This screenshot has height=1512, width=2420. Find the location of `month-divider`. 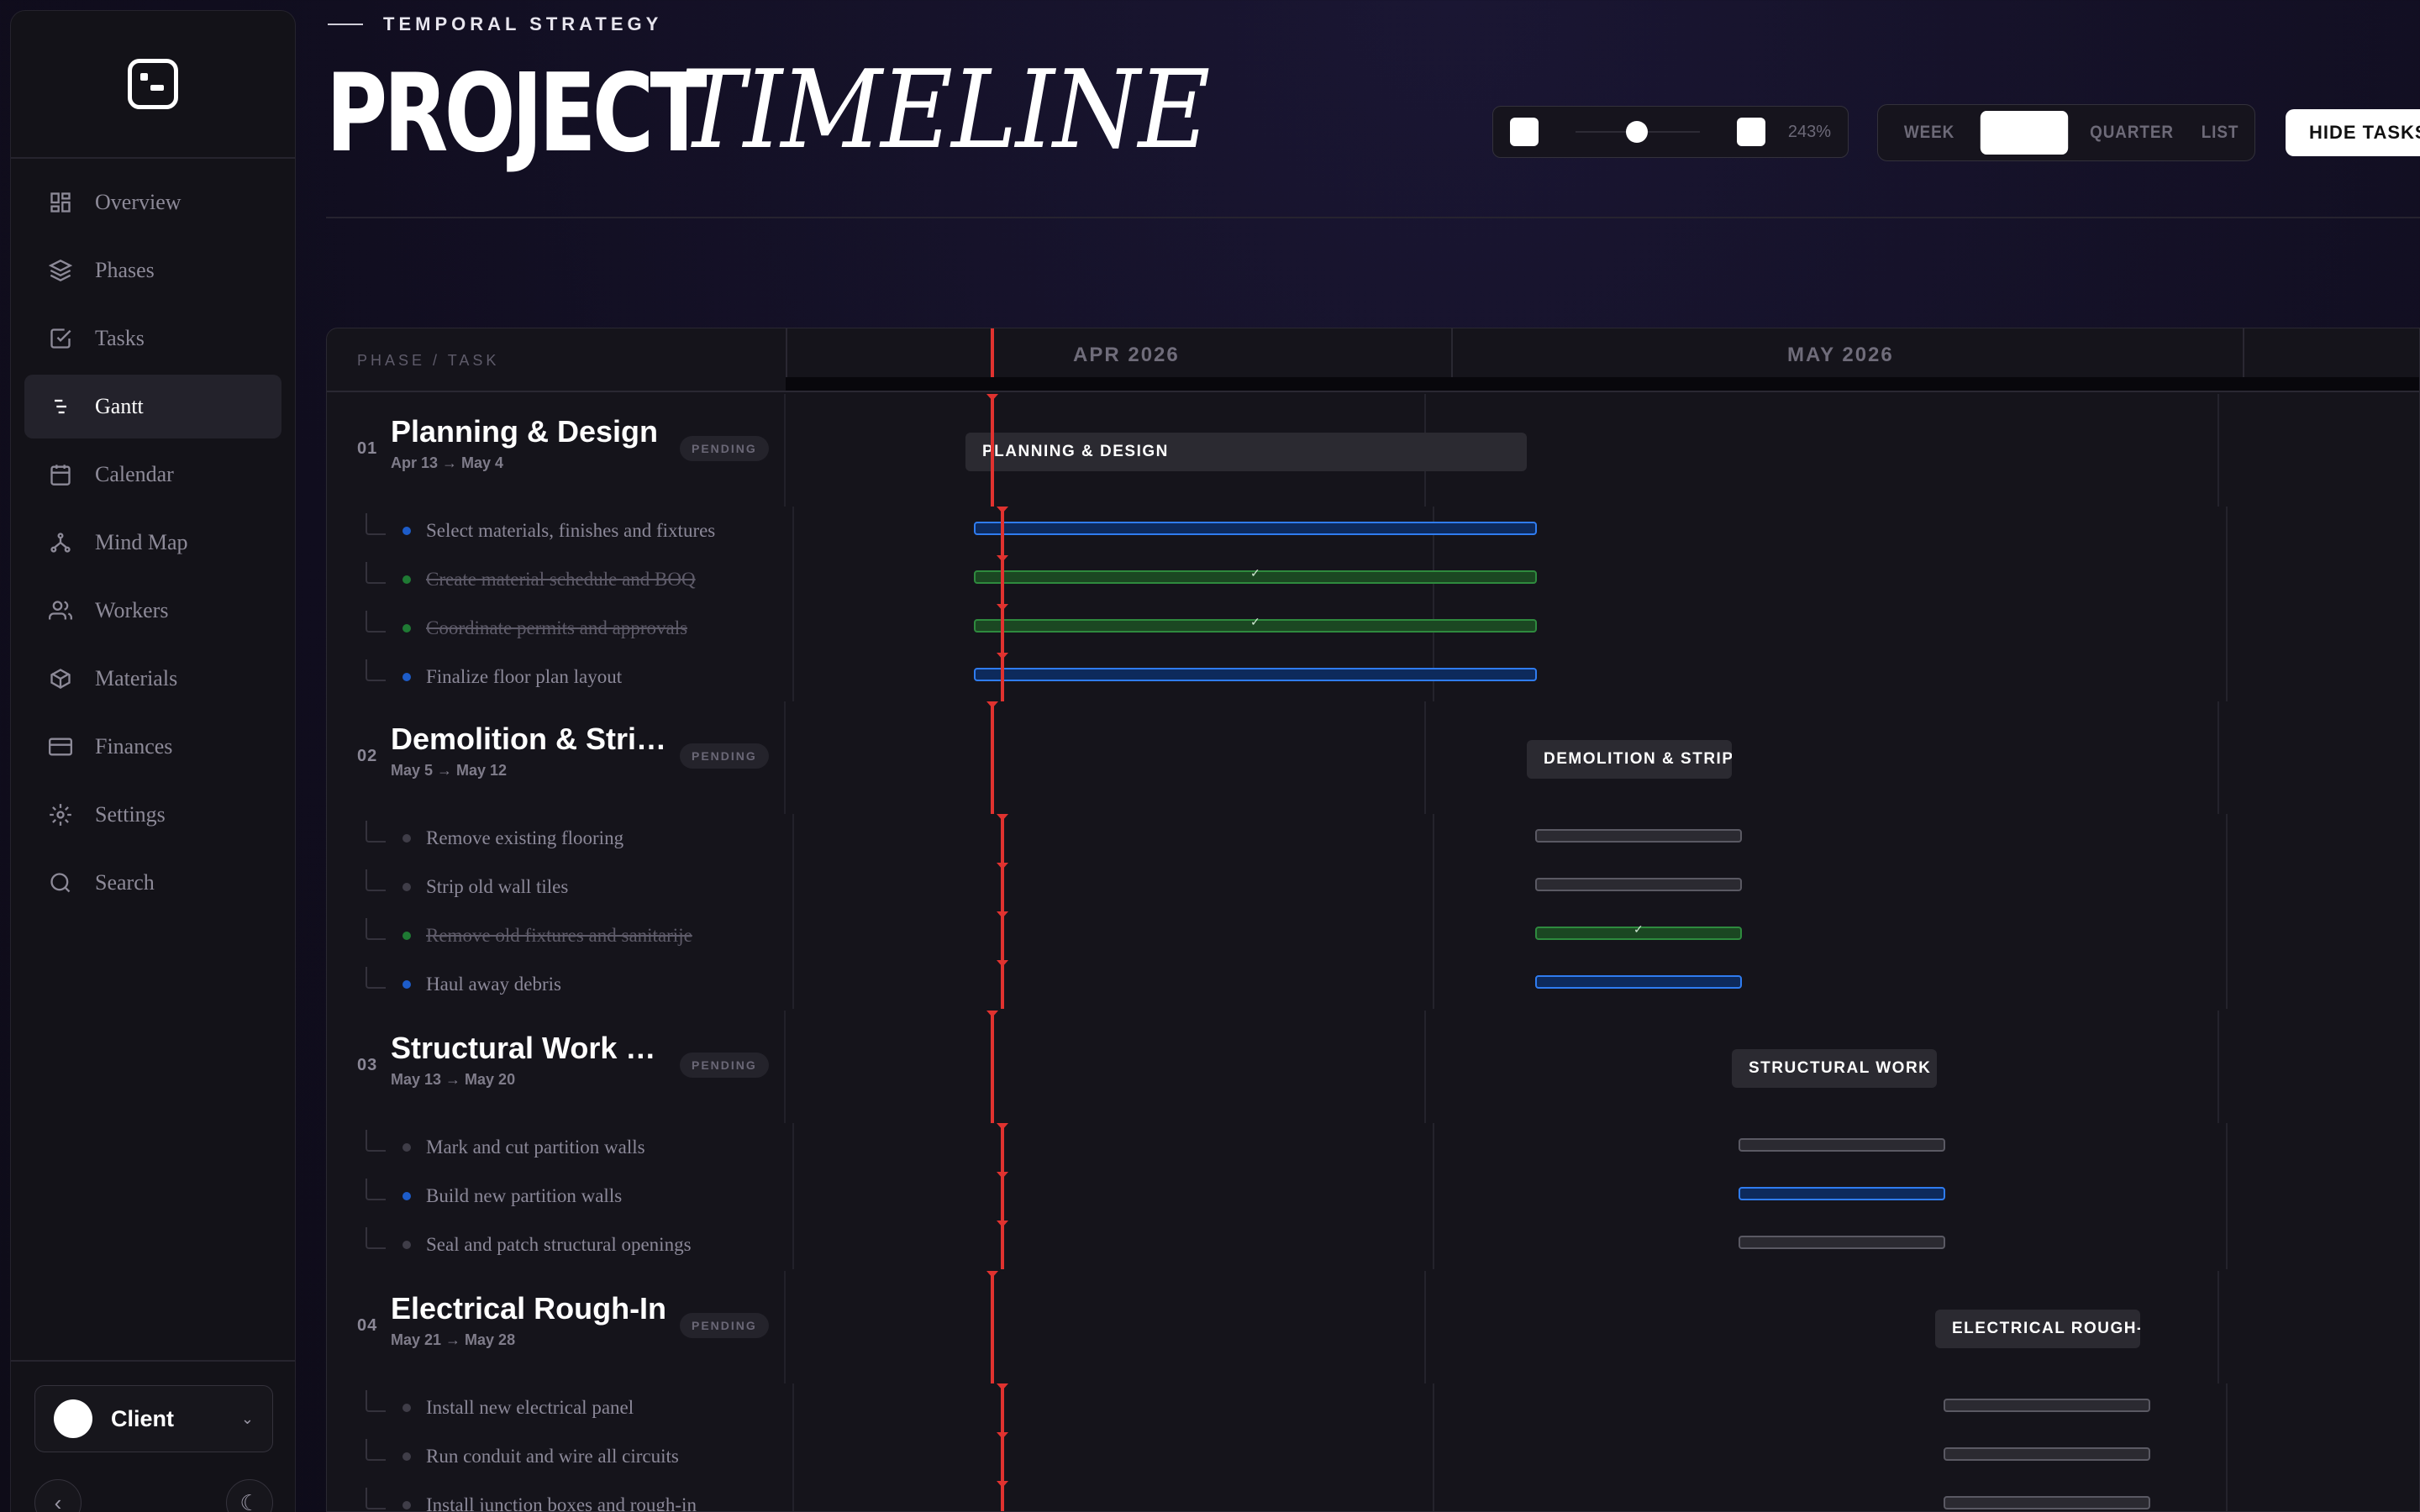

month-divider is located at coordinates (2243, 352).